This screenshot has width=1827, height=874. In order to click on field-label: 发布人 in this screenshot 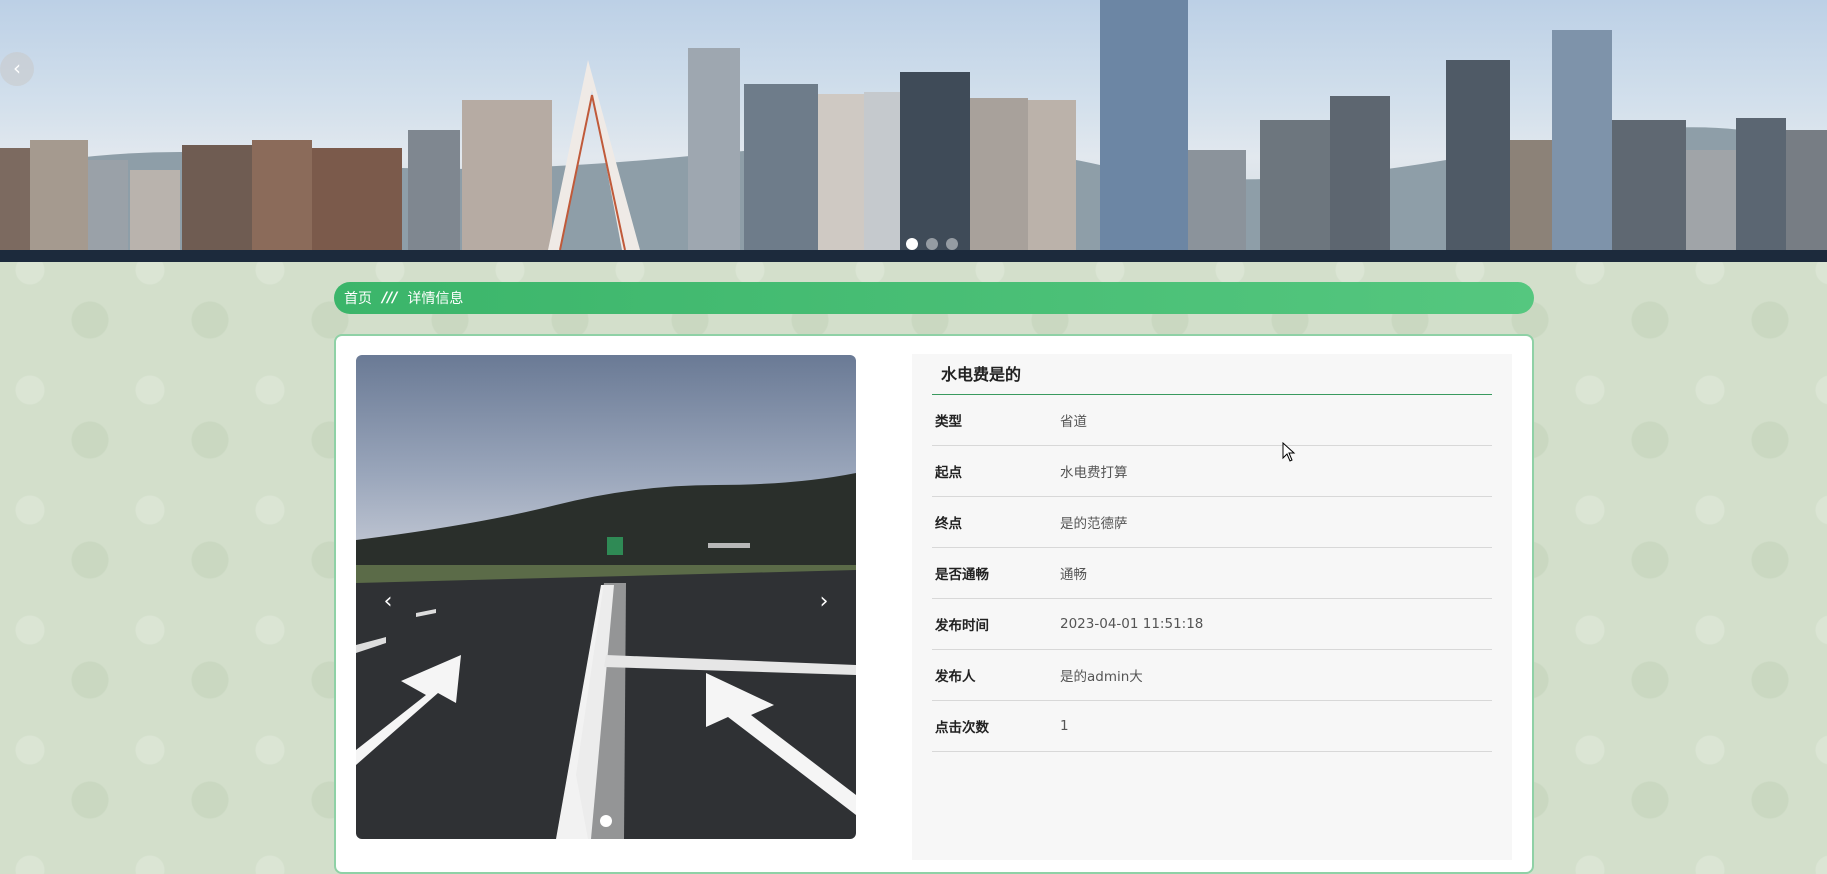, I will do `click(955, 677)`.